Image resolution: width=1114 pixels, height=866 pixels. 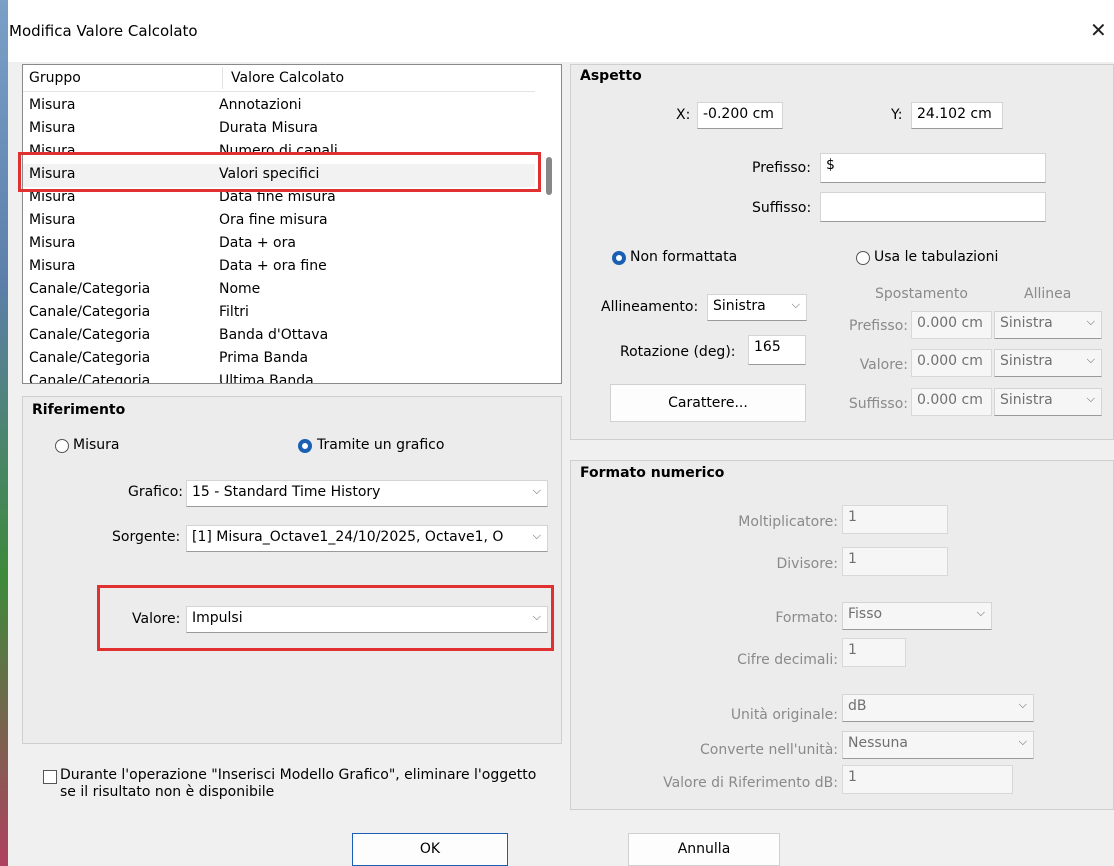 What do you see at coordinates (279, 313) in the screenshot?
I see `list-item: Canale/Categoria Filtri` at bounding box center [279, 313].